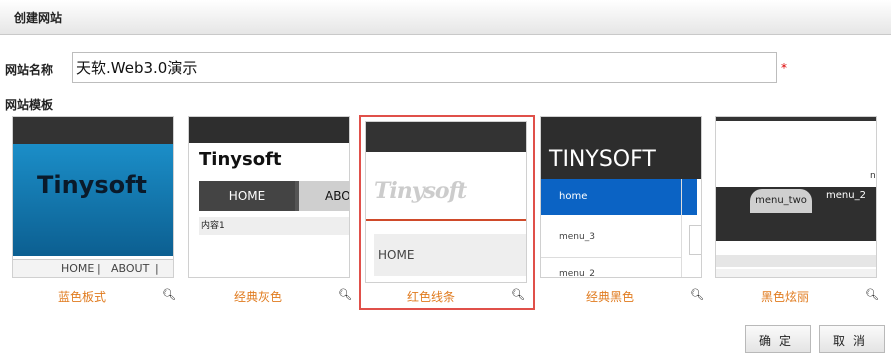  I want to click on site-name-label: 网站名称, so click(29, 70).